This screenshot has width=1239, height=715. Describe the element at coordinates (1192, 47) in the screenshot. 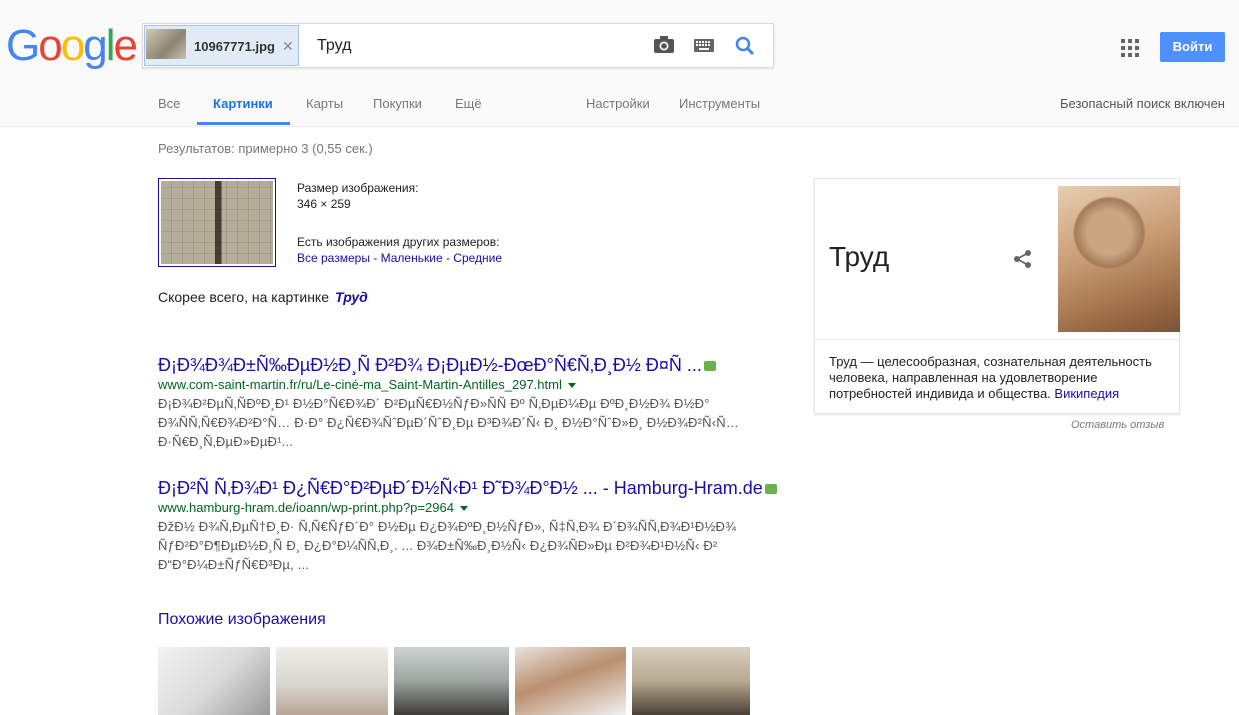

I see `sign-in-button: Войти` at that location.